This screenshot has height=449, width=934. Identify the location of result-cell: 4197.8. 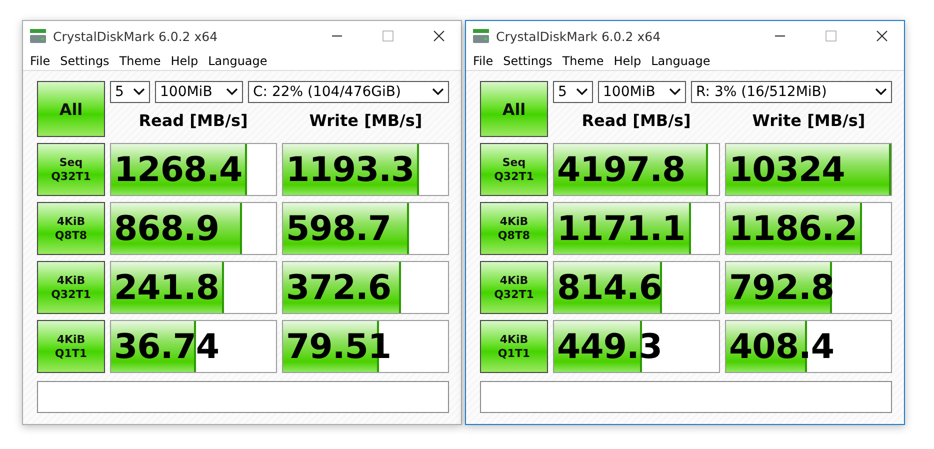
(636, 169).